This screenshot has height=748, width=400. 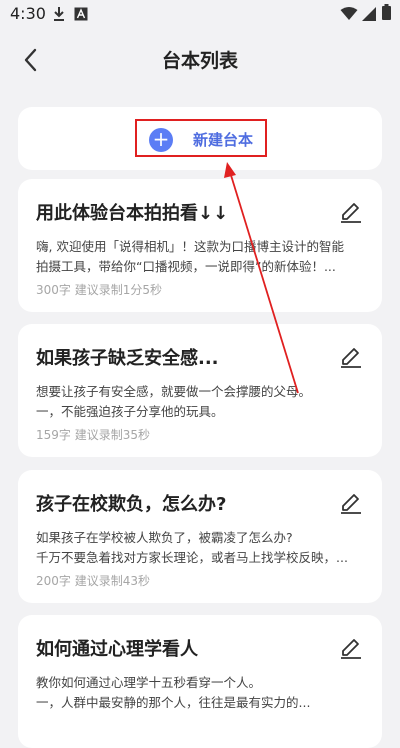 What do you see at coordinates (386, 14) in the screenshot?
I see `battery-icon` at bounding box center [386, 14].